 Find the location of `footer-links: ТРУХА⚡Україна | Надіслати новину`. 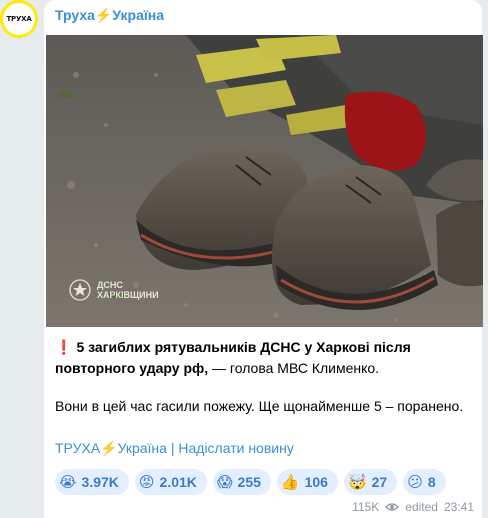

footer-links: ТРУХА⚡Україна | Надіслати новину is located at coordinates (174, 448).